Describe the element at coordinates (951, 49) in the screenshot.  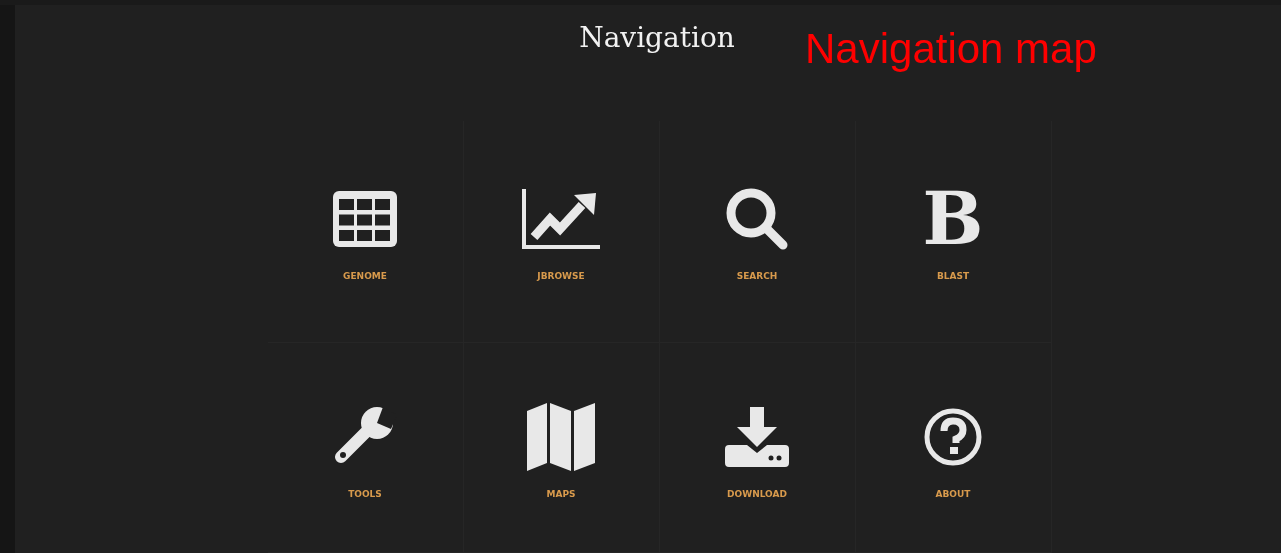
I see `annotation-label: Navigation map` at that location.